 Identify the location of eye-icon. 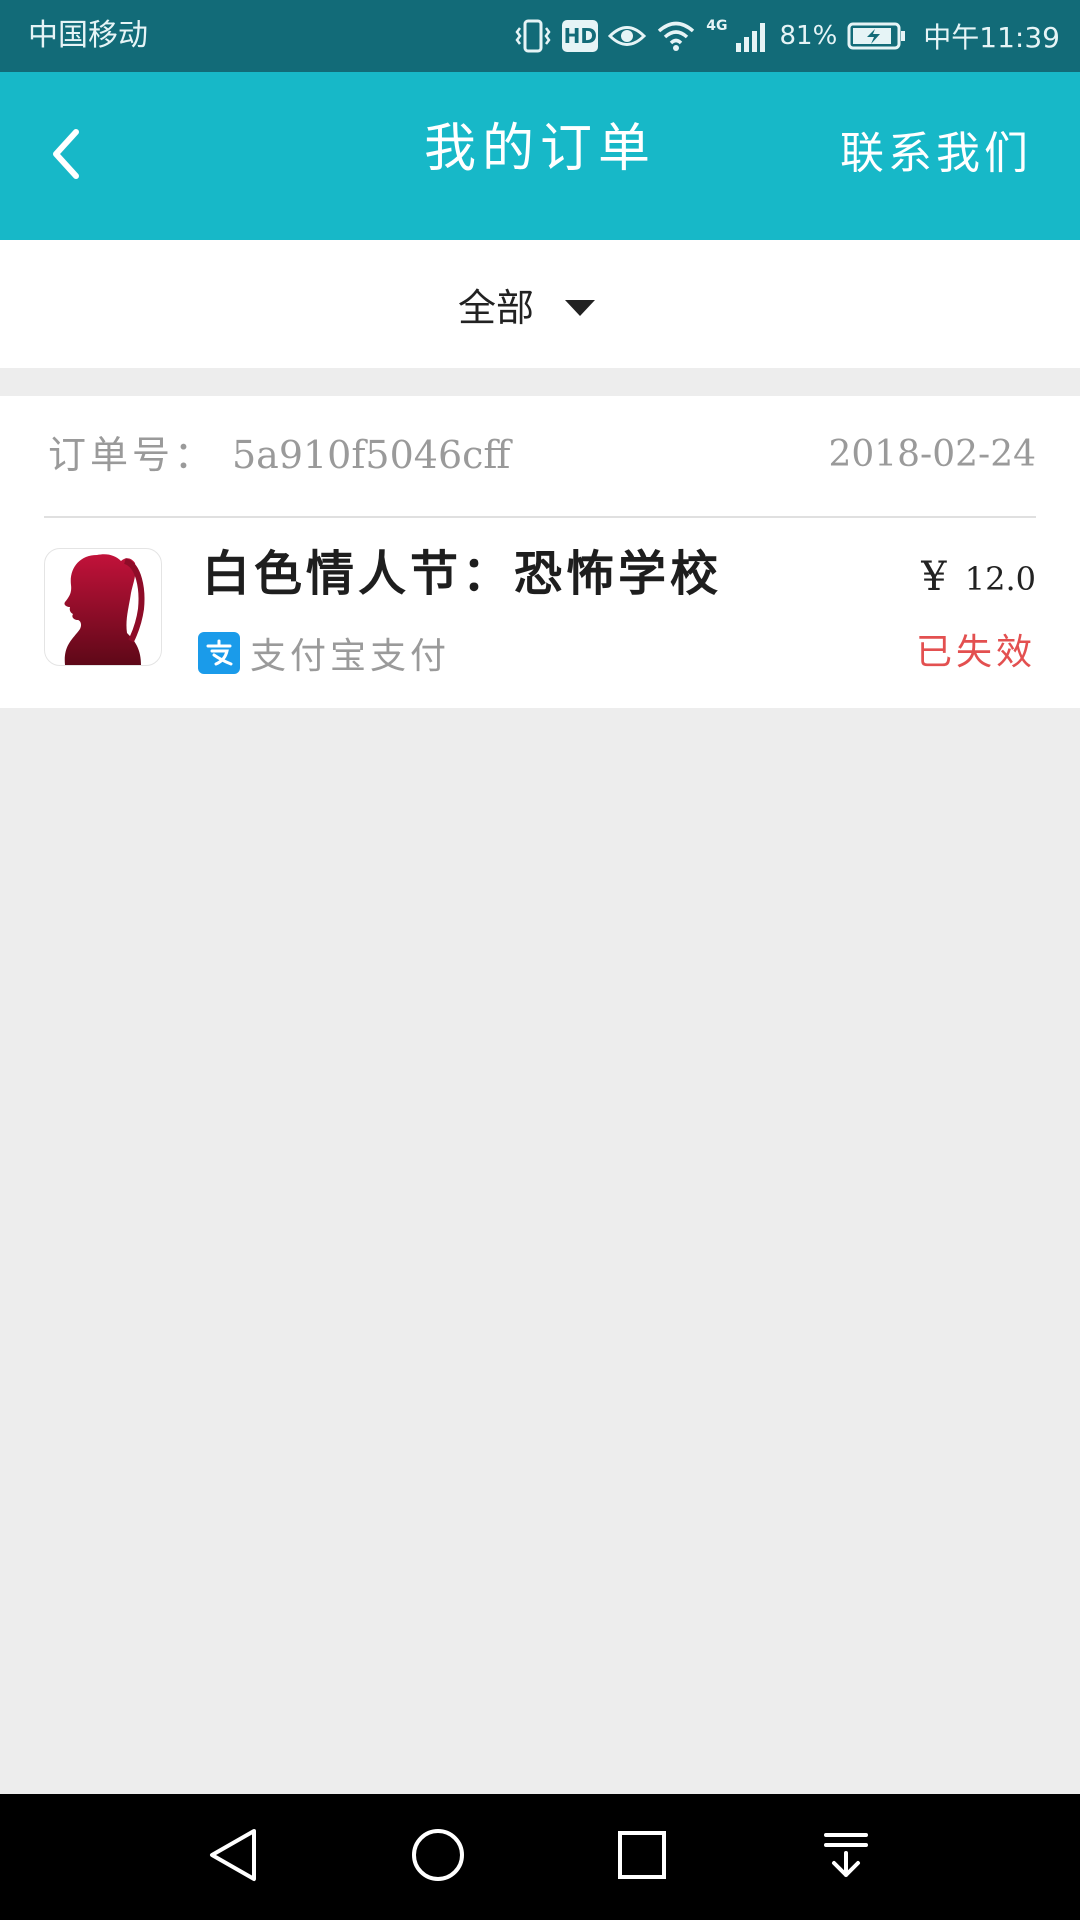
(627, 36).